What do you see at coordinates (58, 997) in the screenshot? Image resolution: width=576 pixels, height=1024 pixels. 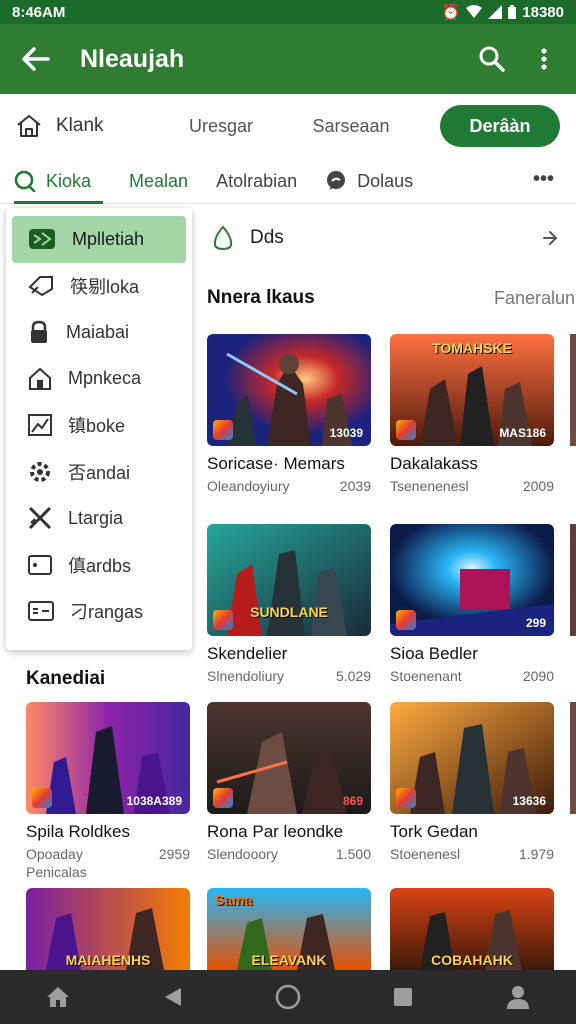 I see `nav-home-button` at bounding box center [58, 997].